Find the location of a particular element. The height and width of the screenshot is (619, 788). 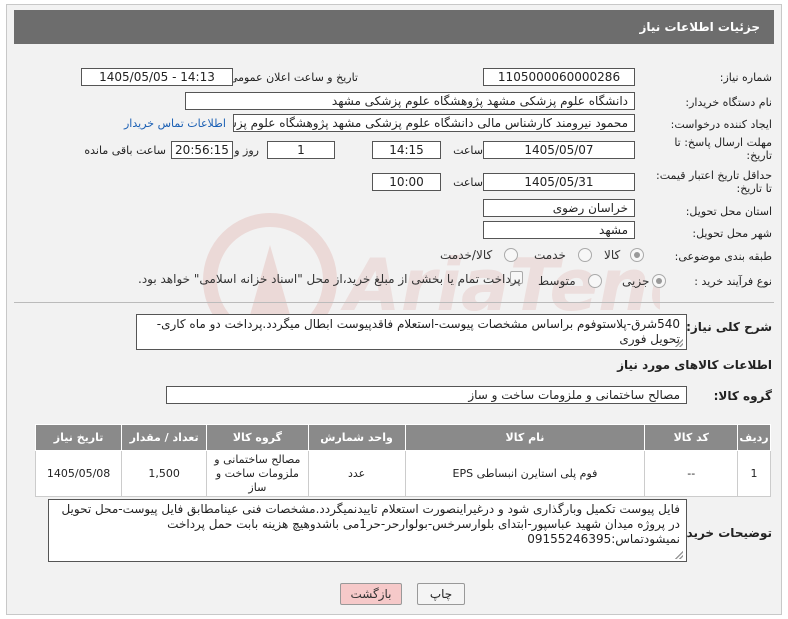

announce-date-label: تاریخ و ساعت اعلان عمومی: is located at coordinates (291, 77).